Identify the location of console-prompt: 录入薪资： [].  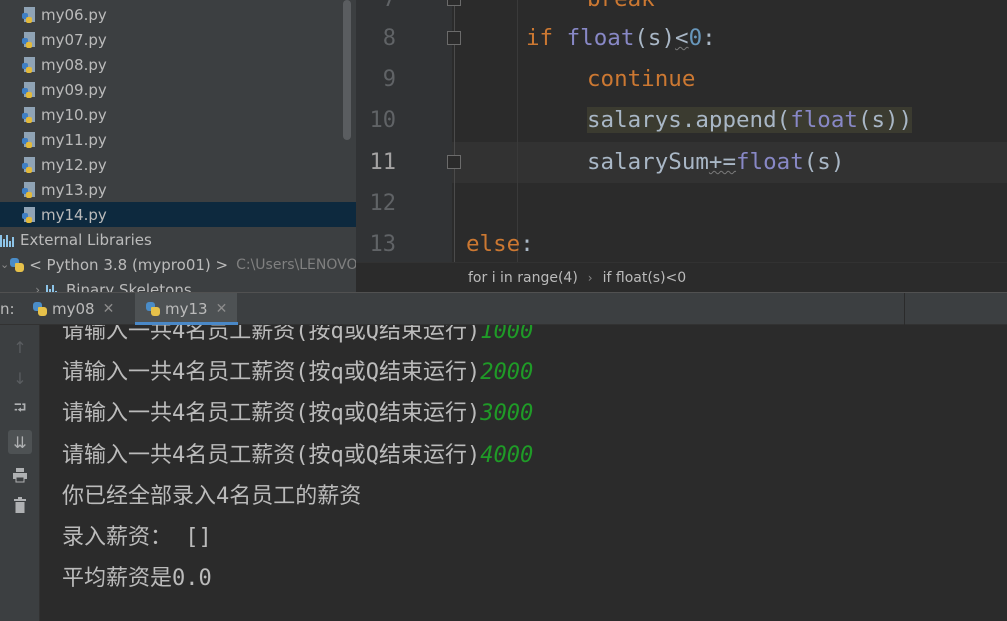
(137, 537).